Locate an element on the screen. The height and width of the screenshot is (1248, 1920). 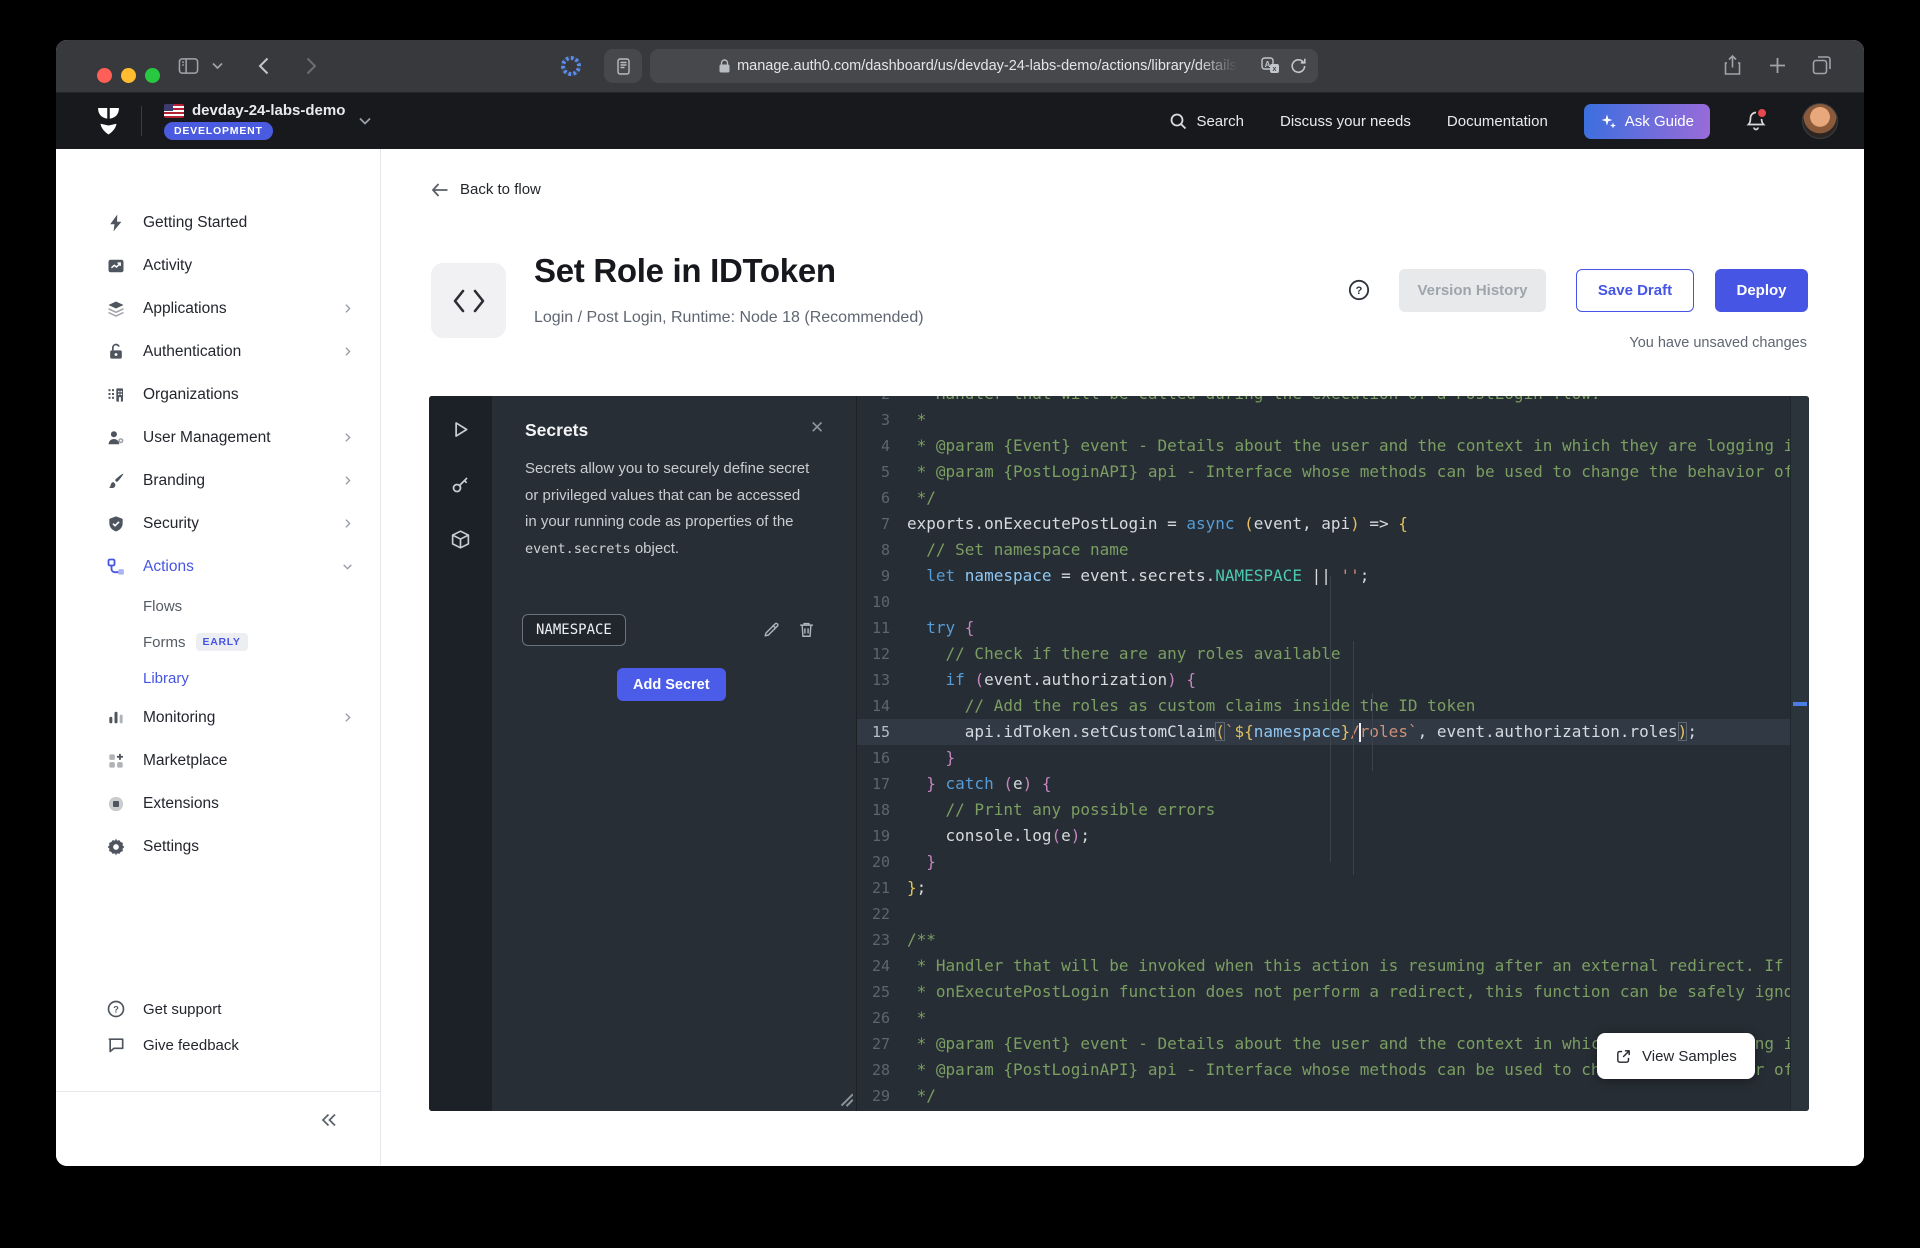
back-button is located at coordinates (263, 66).